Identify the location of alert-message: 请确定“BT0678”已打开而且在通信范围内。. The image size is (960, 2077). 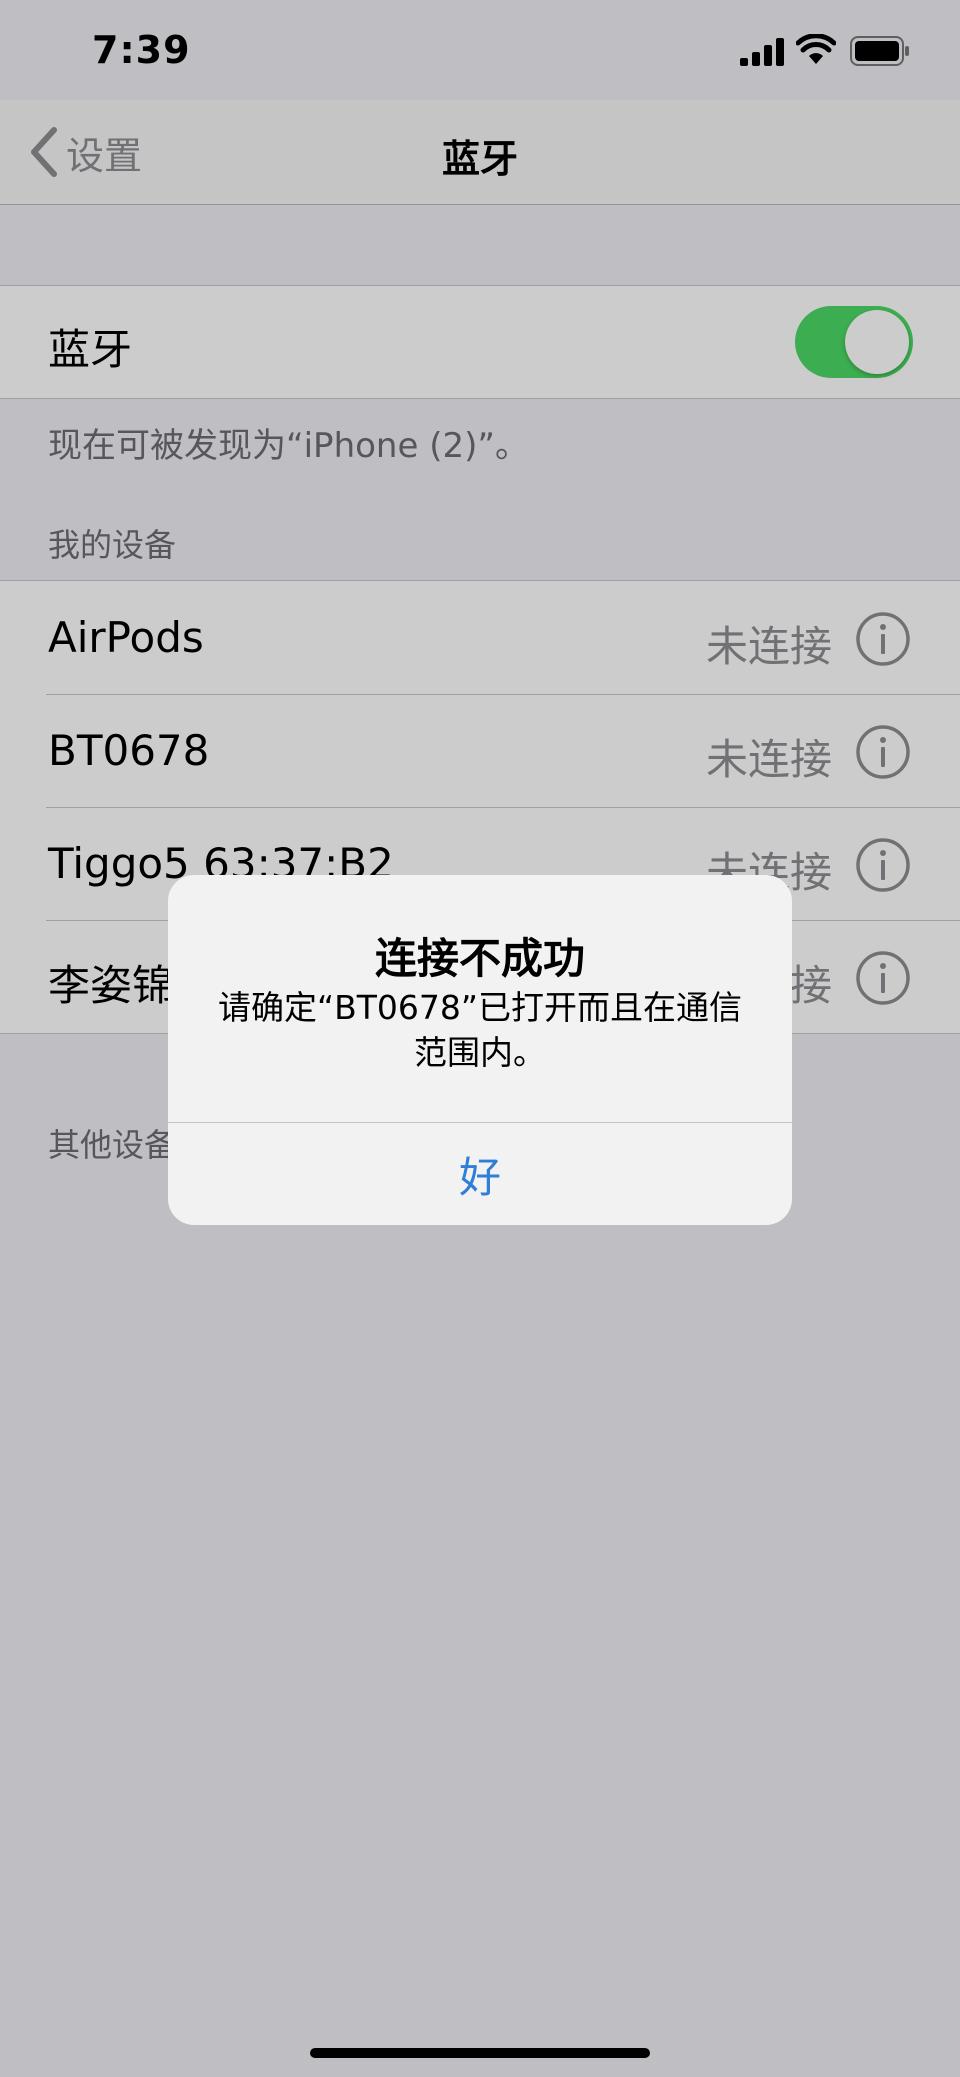
(480, 1030).